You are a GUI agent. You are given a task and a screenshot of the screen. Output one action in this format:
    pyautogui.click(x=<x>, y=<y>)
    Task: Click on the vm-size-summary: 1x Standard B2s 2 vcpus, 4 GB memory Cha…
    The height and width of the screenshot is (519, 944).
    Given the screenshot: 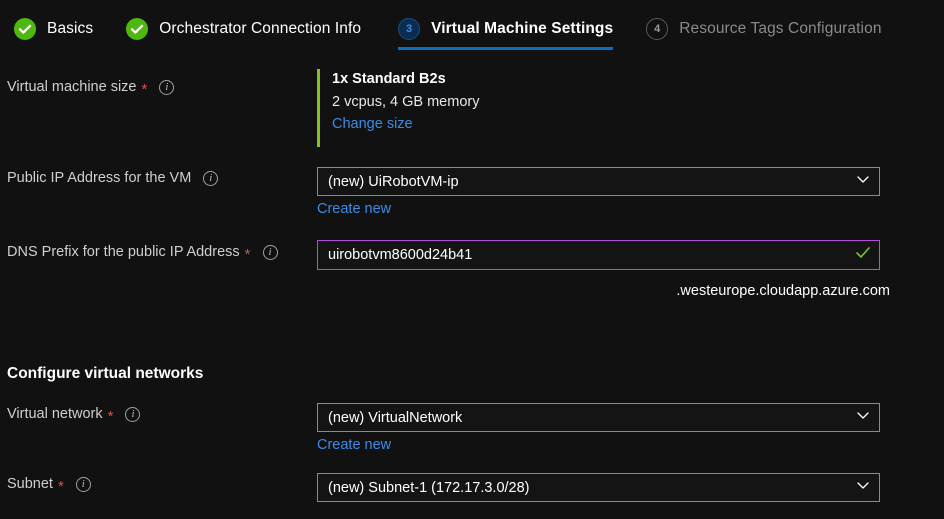 What is the action you would take?
    pyautogui.click(x=398, y=108)
    